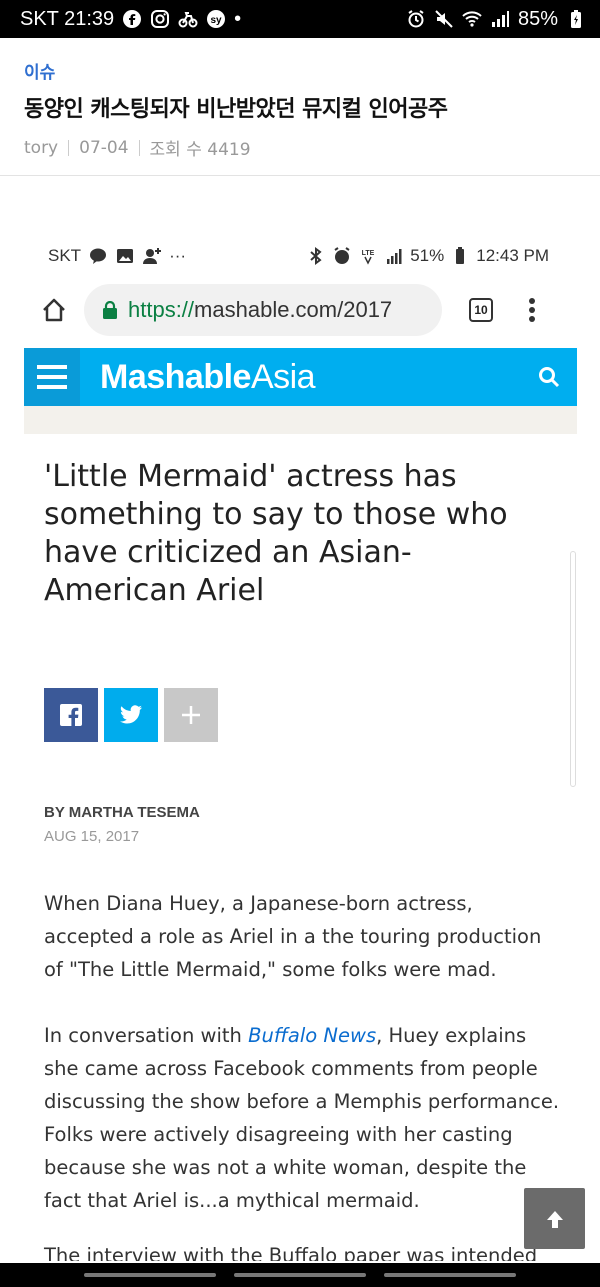  Describe the element at coordinates (152, 256) in the screenshot. I see `add-contact-icon` at that location.